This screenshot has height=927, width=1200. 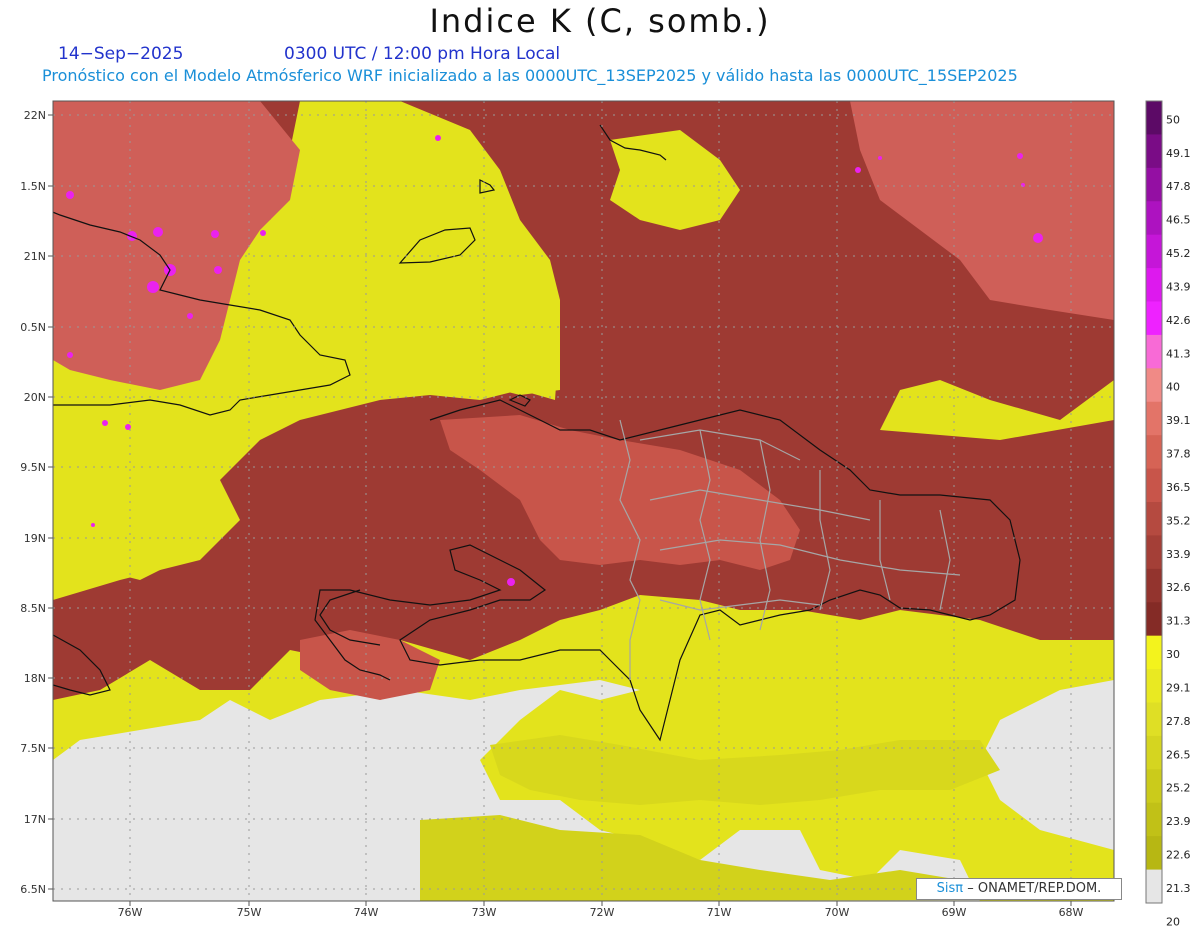 I want to click on colorbar-label: 40, so click(x=1173, y=387).